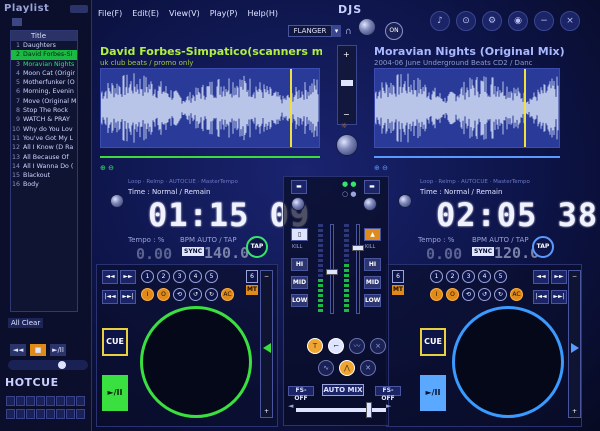 The width and height of the screenshot is (600, 431). What do you see at coordinates (468, 276) in the screenshot?
I see `deck-b-hotcue-3: 3` at bounding box center [468, 276].